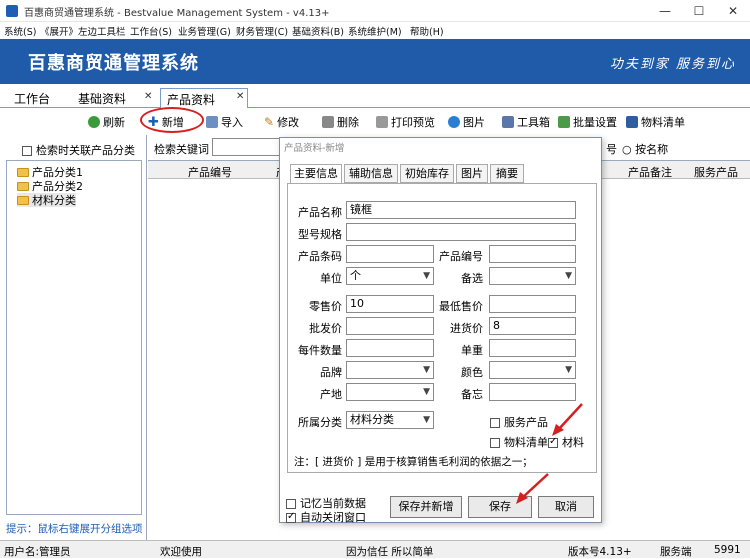 Image resolution: width=750 pixels, height=559 pixels. What do you see at coordinates (461, 306) in the screenshot?
I see `min-price-label: 最低售价` at bounding box center [461, 306].